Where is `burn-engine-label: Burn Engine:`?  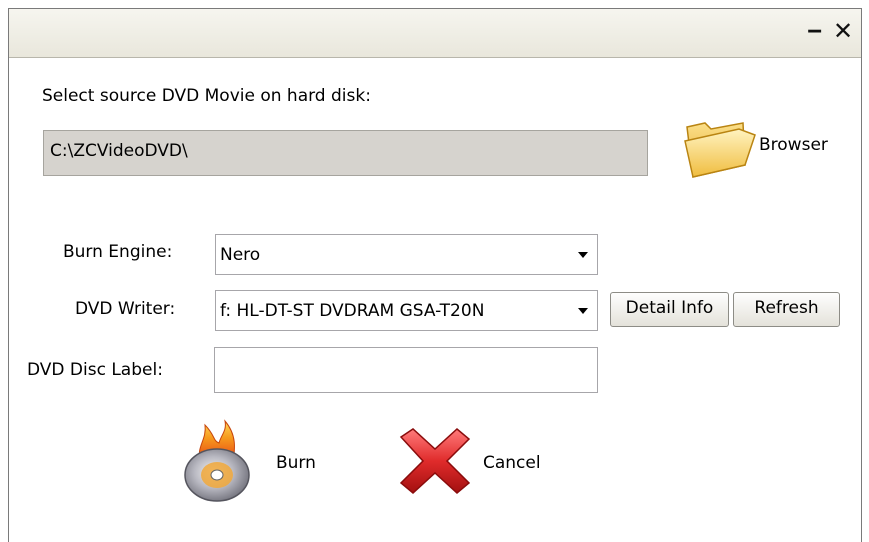
burn-engine-label: Burn Engine: is located at coordinates (118, 252).